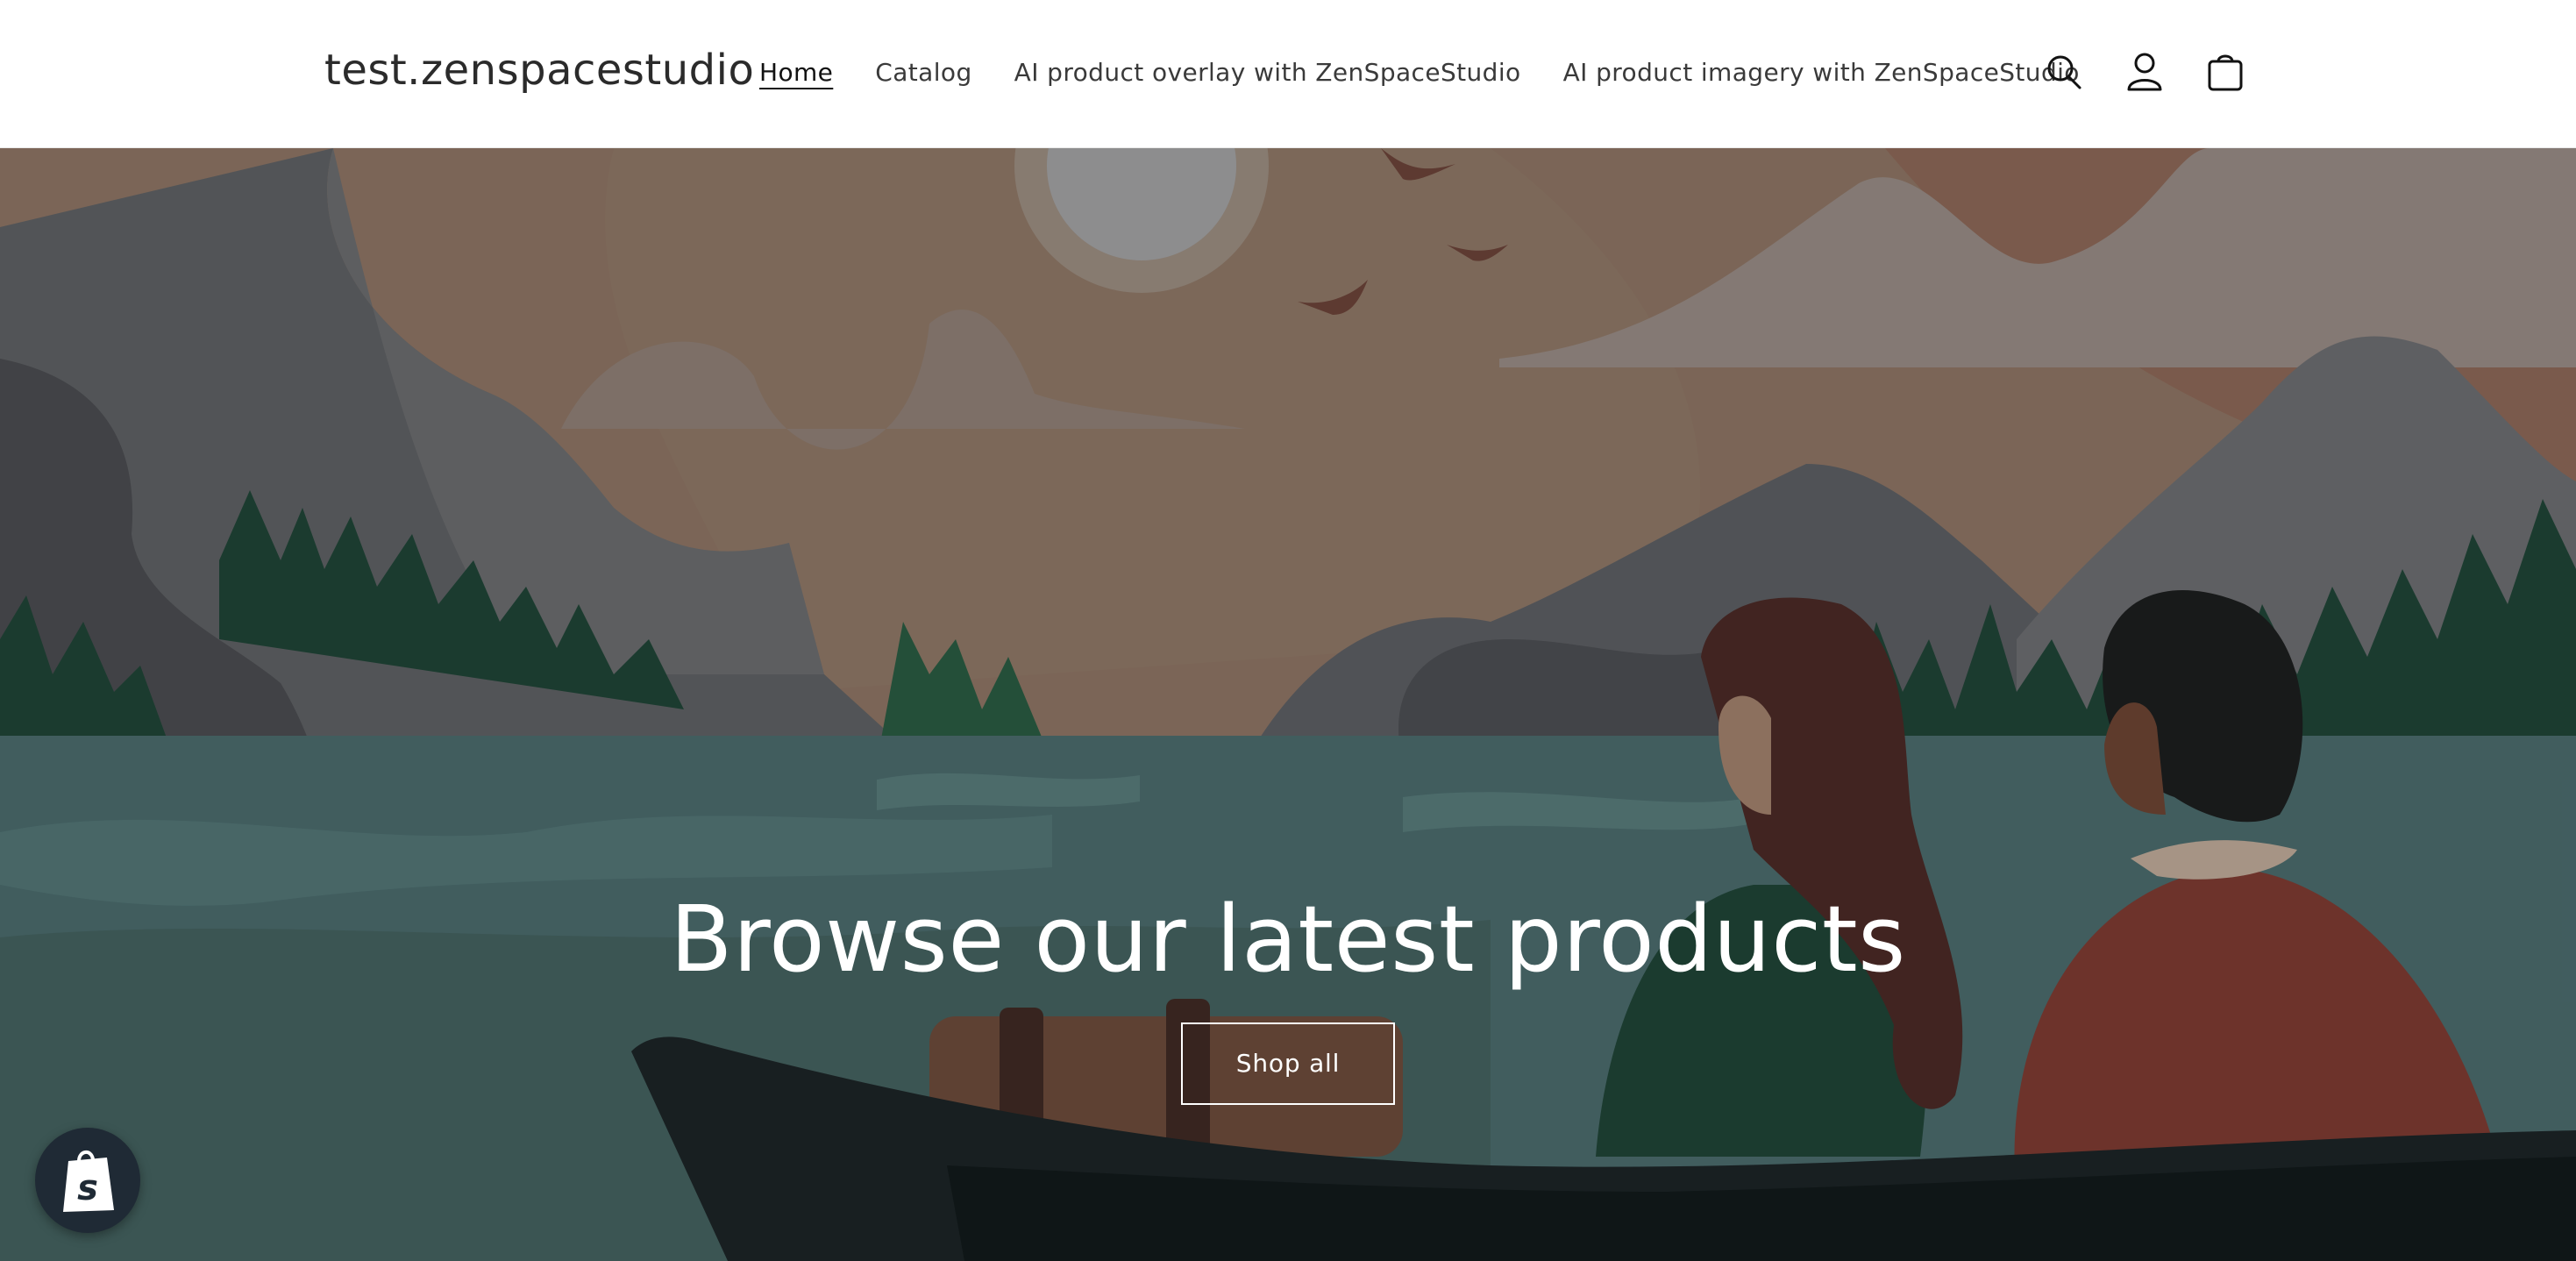 The image size is (2576, 1261). I want to click on store-logo: test.zenspacestudio, so click(539, 70).